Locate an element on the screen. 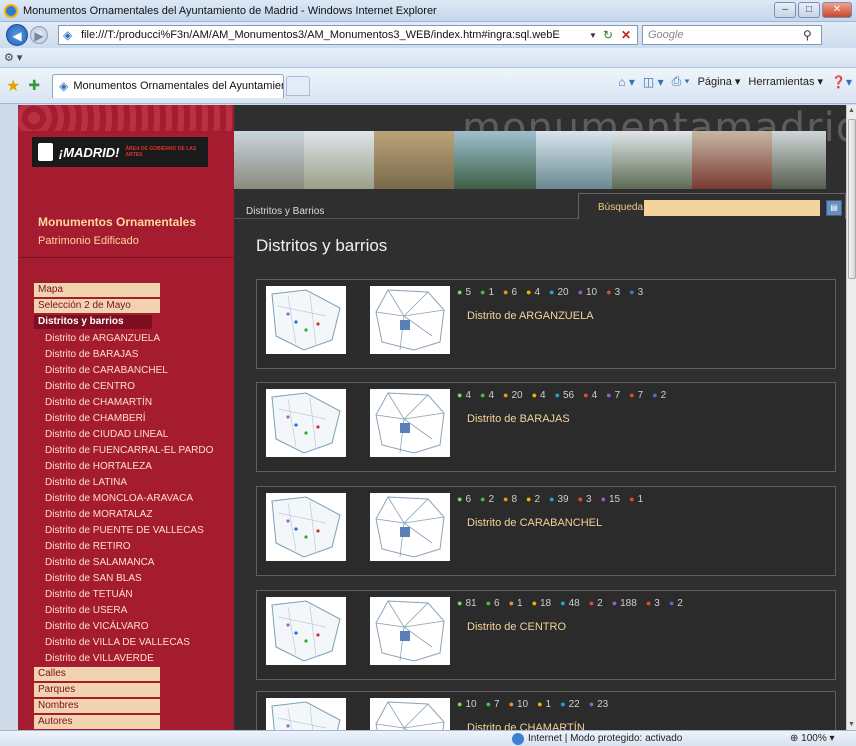 The image size is (856, 746). sidebar-title: Monumentos Ornamentales is located at coordinates (117, 222).